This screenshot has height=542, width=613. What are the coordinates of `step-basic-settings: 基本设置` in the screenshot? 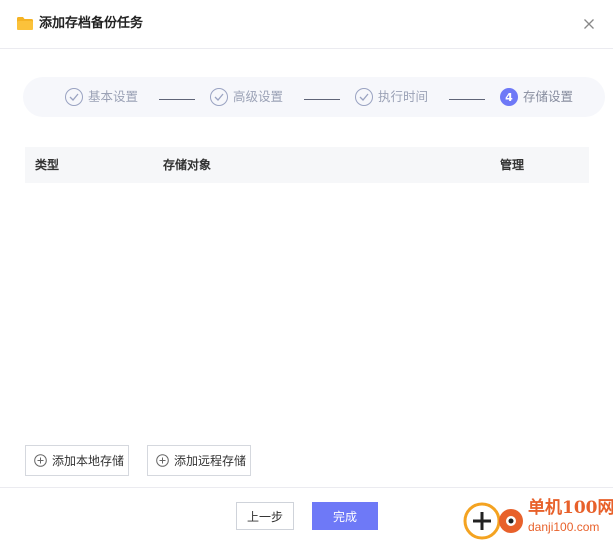 It's located at (101, 97).